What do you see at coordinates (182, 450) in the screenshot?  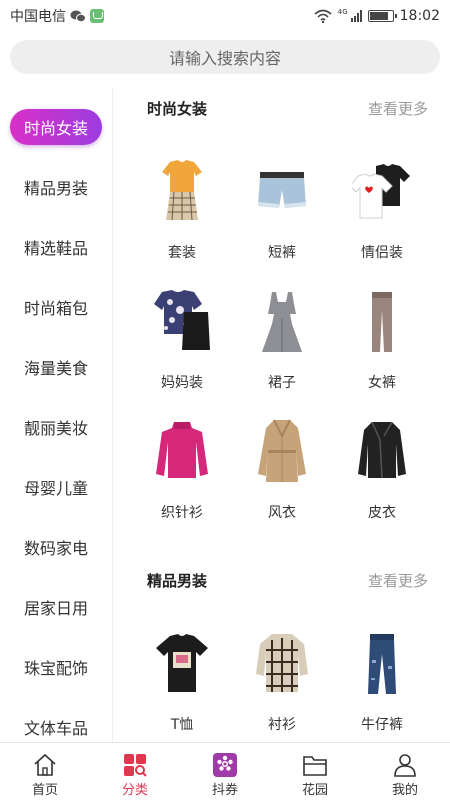 I see `knit-sweater-icon` at bounding box center [182, 450].